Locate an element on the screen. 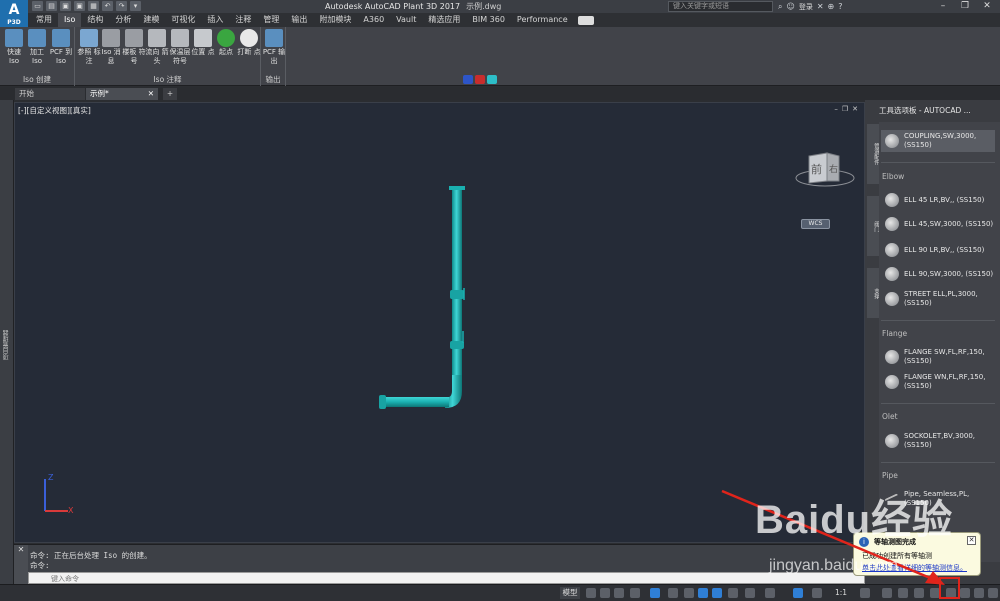  end-flange is located at coordinates (382, 402).